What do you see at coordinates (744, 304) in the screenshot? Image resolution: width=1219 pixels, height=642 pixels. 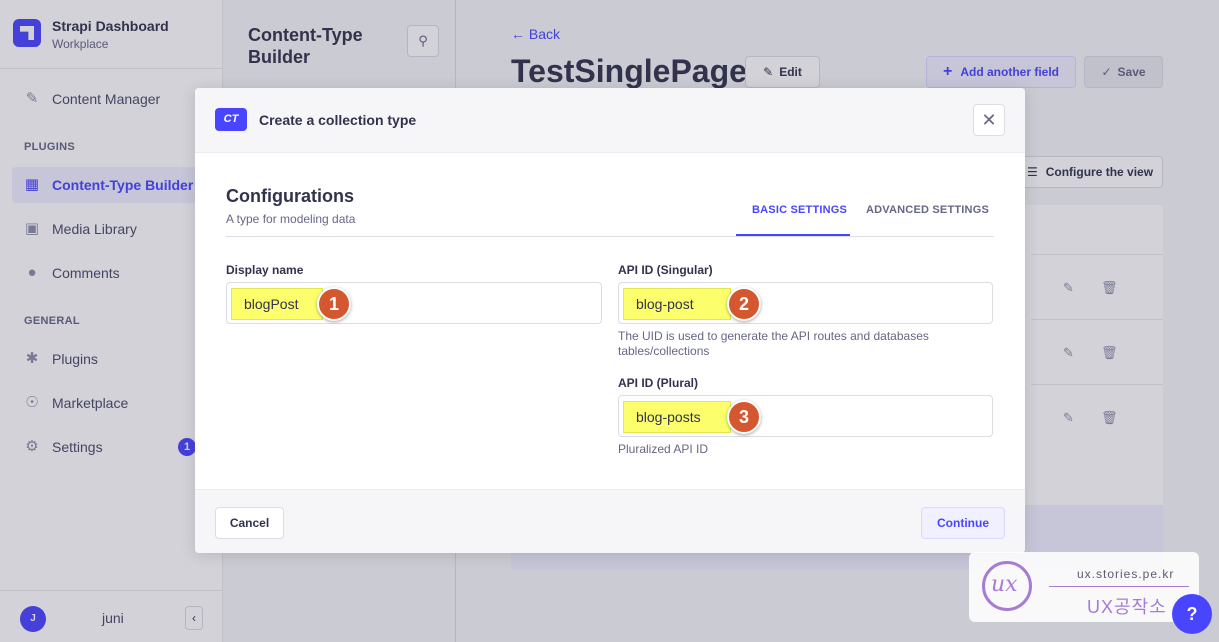 I see `annotation-marker: 2` at bounding box center [744, 304].